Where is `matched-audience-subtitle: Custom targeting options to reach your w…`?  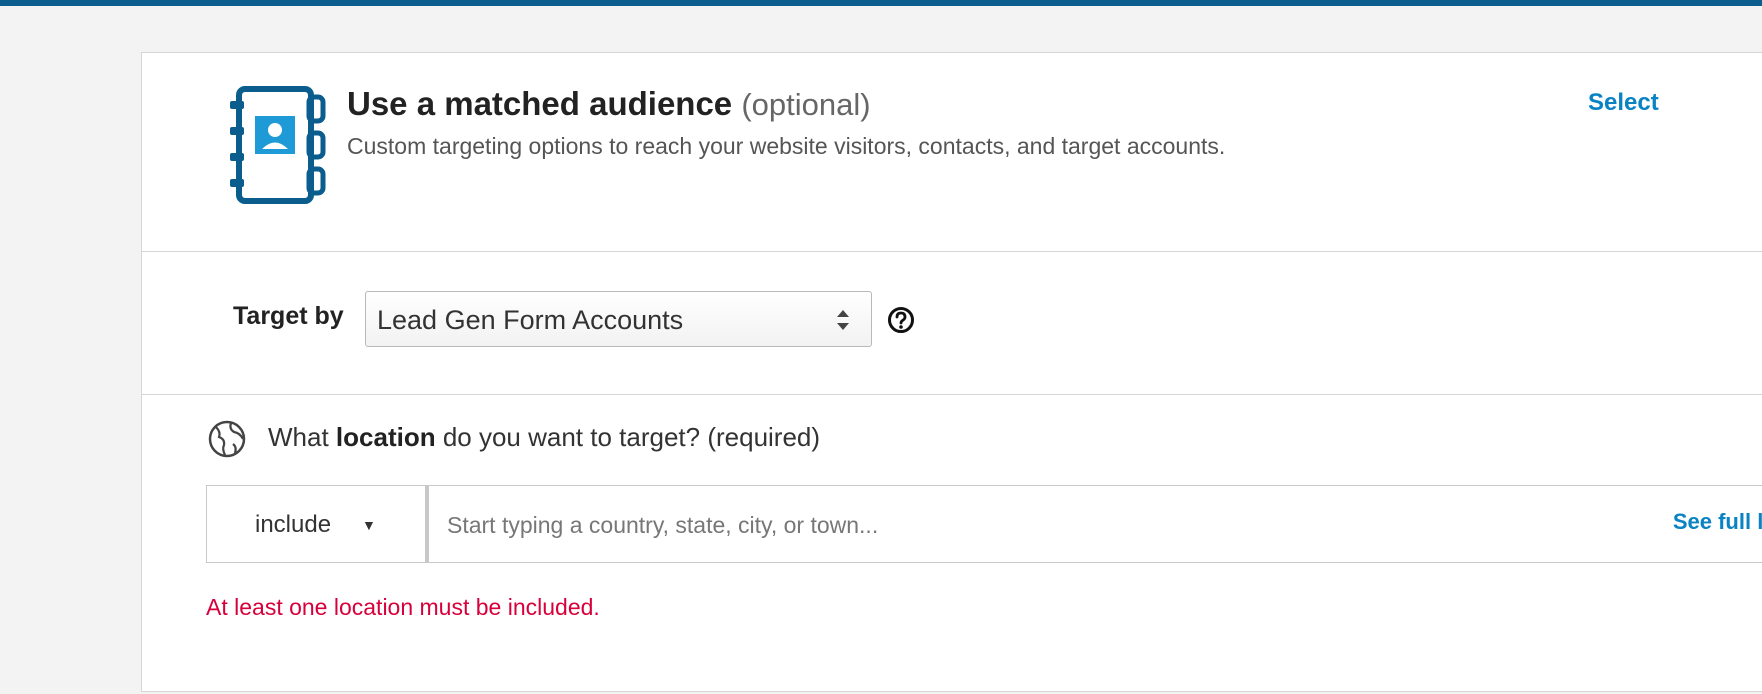 matched-audience-subtitle: Custom targeting options to reach your w… is located at coordinates (786, 146).